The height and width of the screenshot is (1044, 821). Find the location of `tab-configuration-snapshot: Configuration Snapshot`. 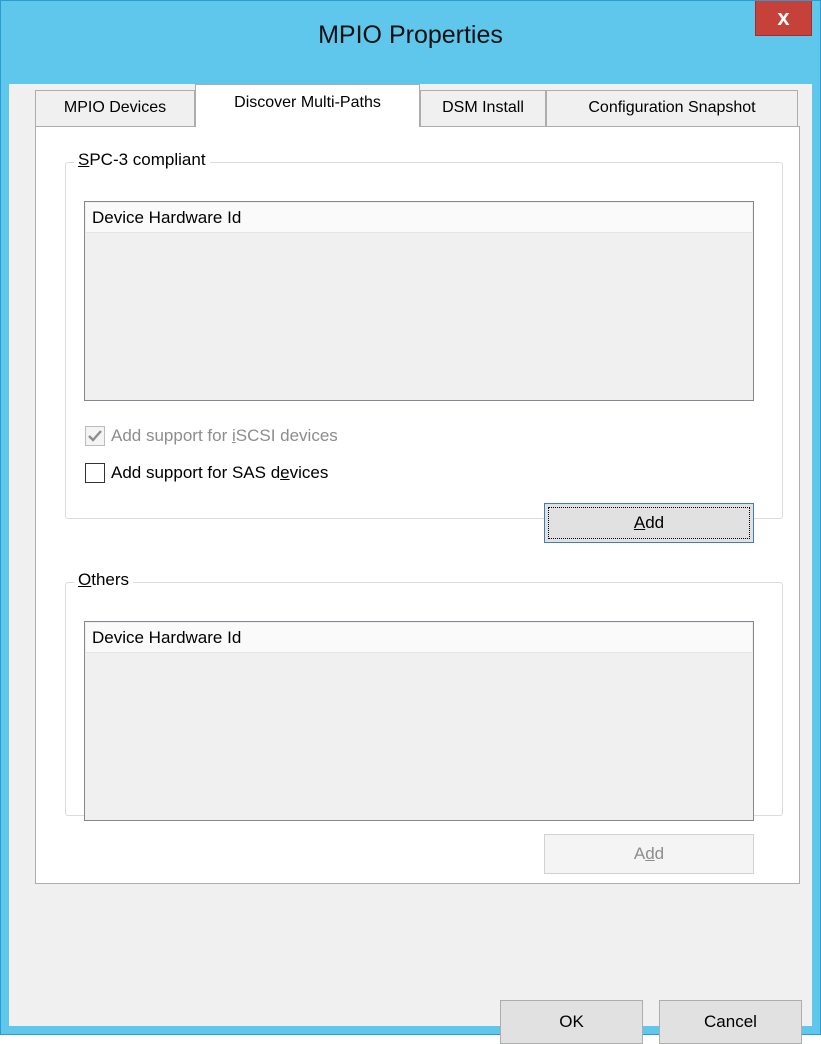

tab-configuration-snapshot: Configuration Snapshot is located at coordinates (672, 108).